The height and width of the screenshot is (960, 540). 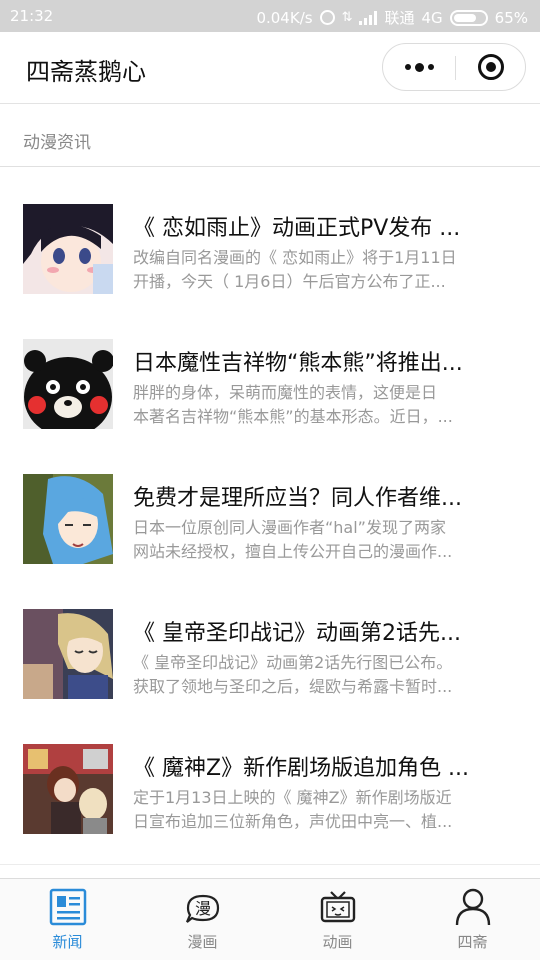 I want to click on signal-strength-icon, so click(x=368, y=17).